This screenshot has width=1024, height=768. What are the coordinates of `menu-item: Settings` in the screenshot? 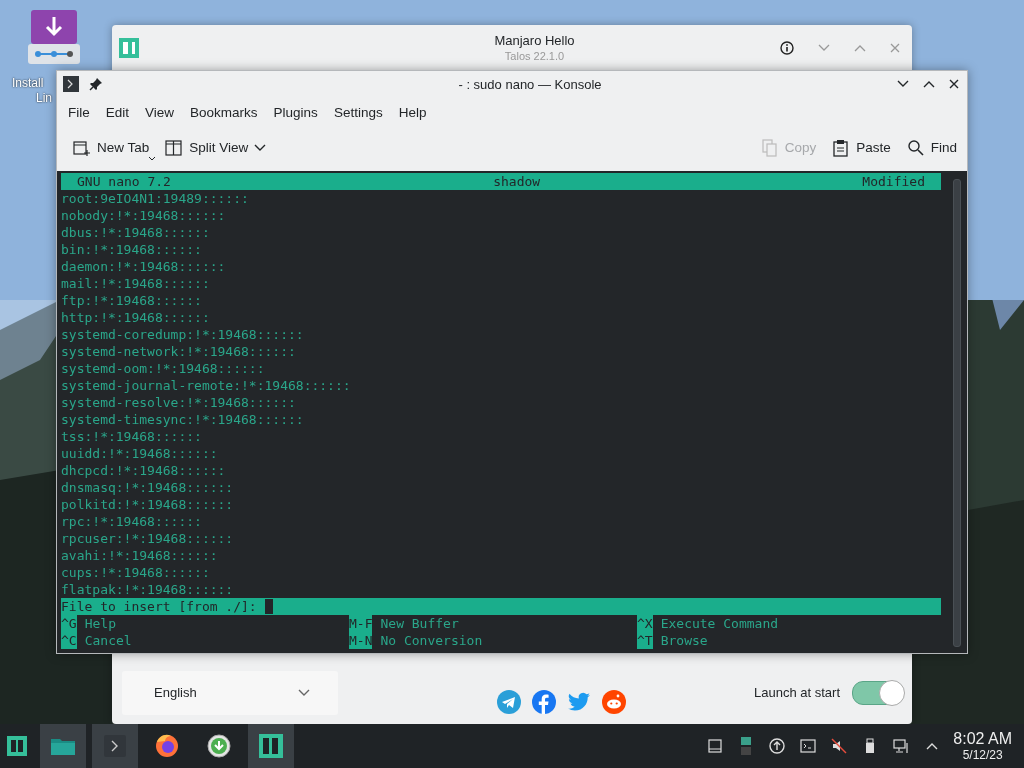 It's located at (358, 112).